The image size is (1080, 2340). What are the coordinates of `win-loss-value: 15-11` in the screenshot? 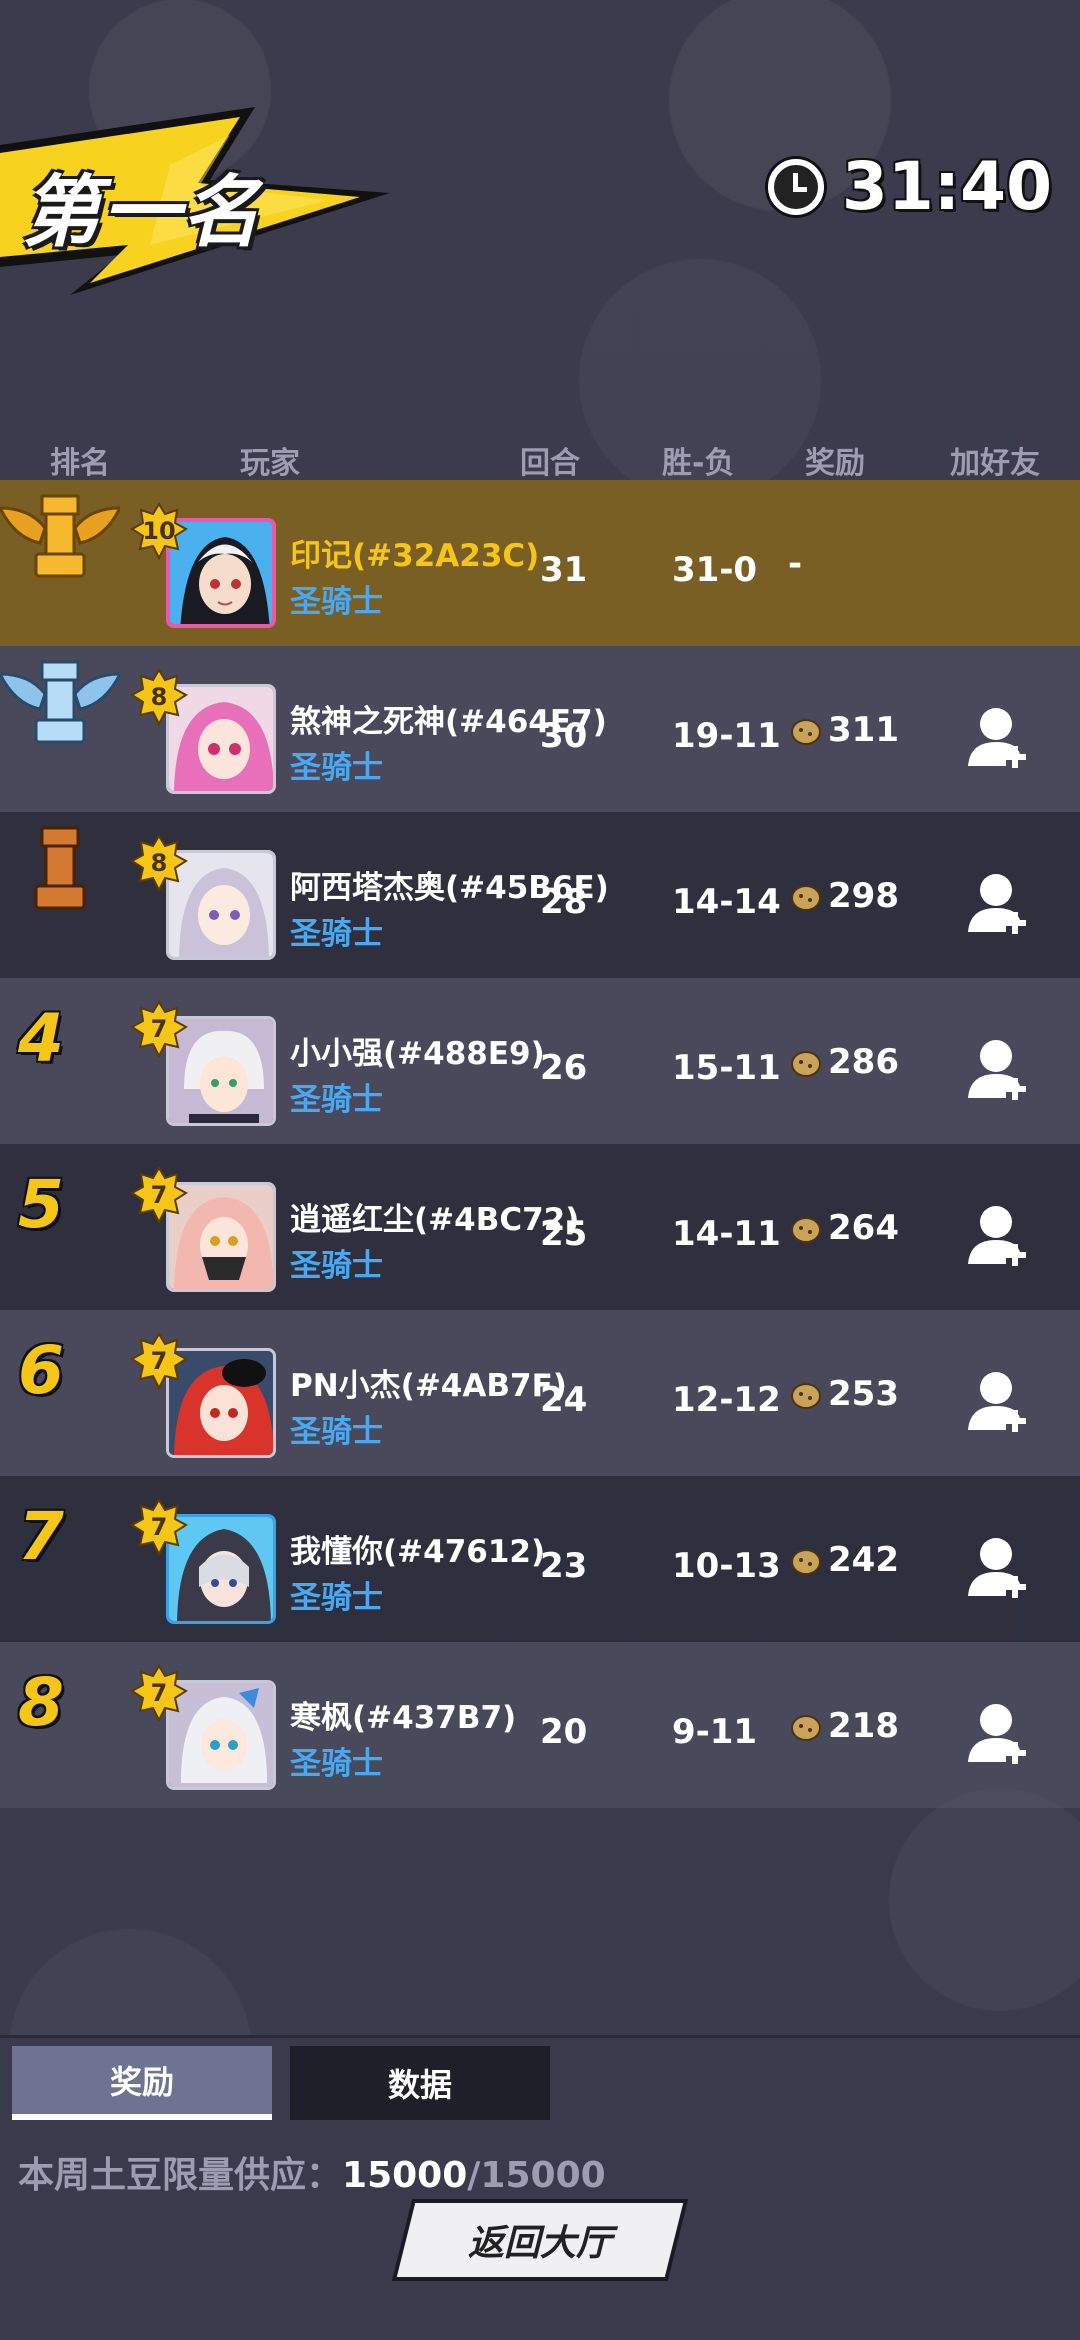 It's located at (726, 1068).